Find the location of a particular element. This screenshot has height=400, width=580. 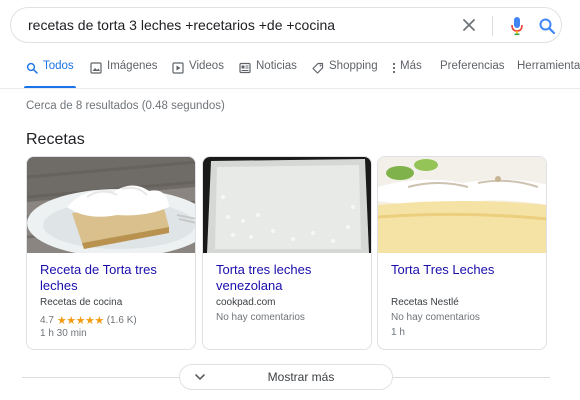

microphone-icon is located at coordinates (517, 26).